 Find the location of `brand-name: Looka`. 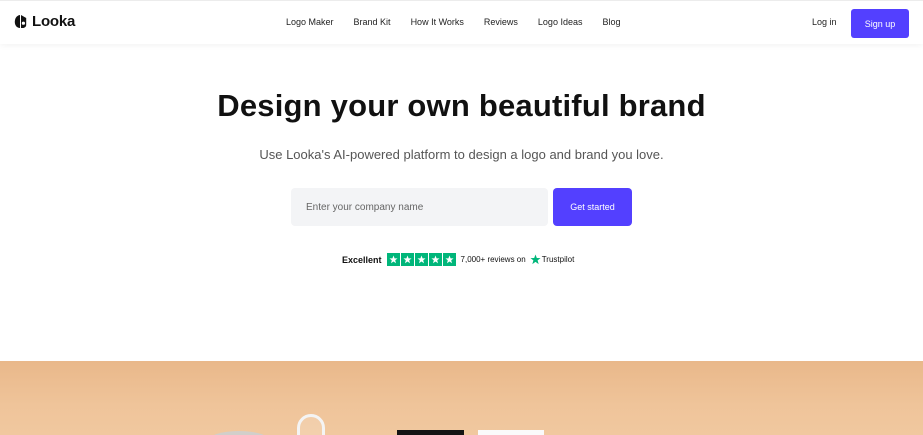

brand-name: Looka is located at coordinates (54, 21).